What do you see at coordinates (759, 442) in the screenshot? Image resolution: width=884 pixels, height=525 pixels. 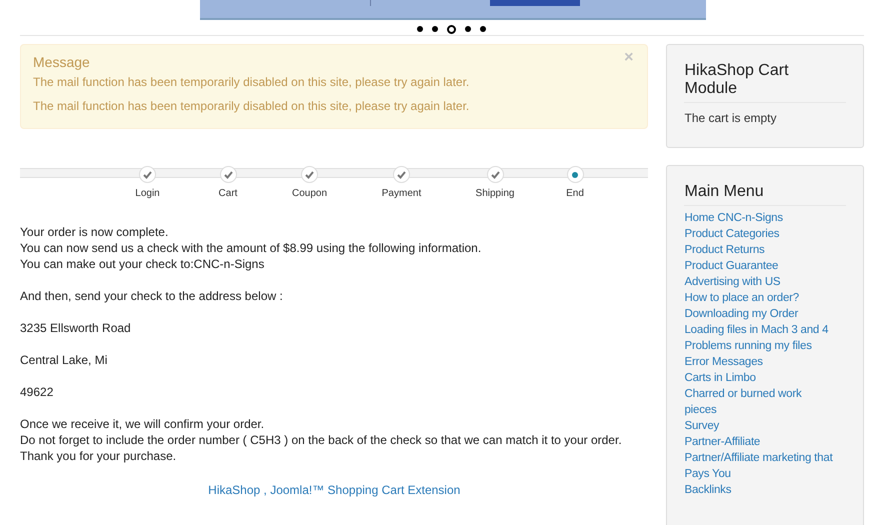 I see `menu-link: Partner-Affiliate` at bounding box center [759, 442].